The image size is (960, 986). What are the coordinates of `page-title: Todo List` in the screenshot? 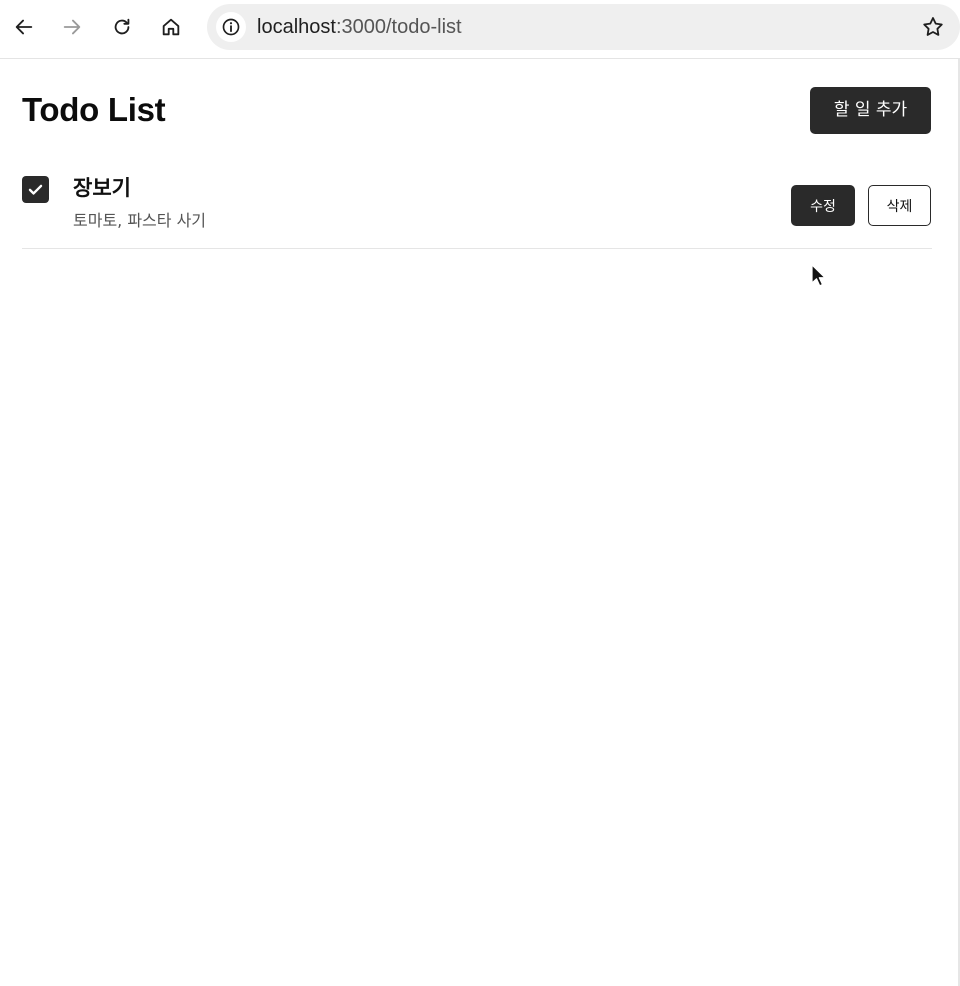 It's located at (94, 109).